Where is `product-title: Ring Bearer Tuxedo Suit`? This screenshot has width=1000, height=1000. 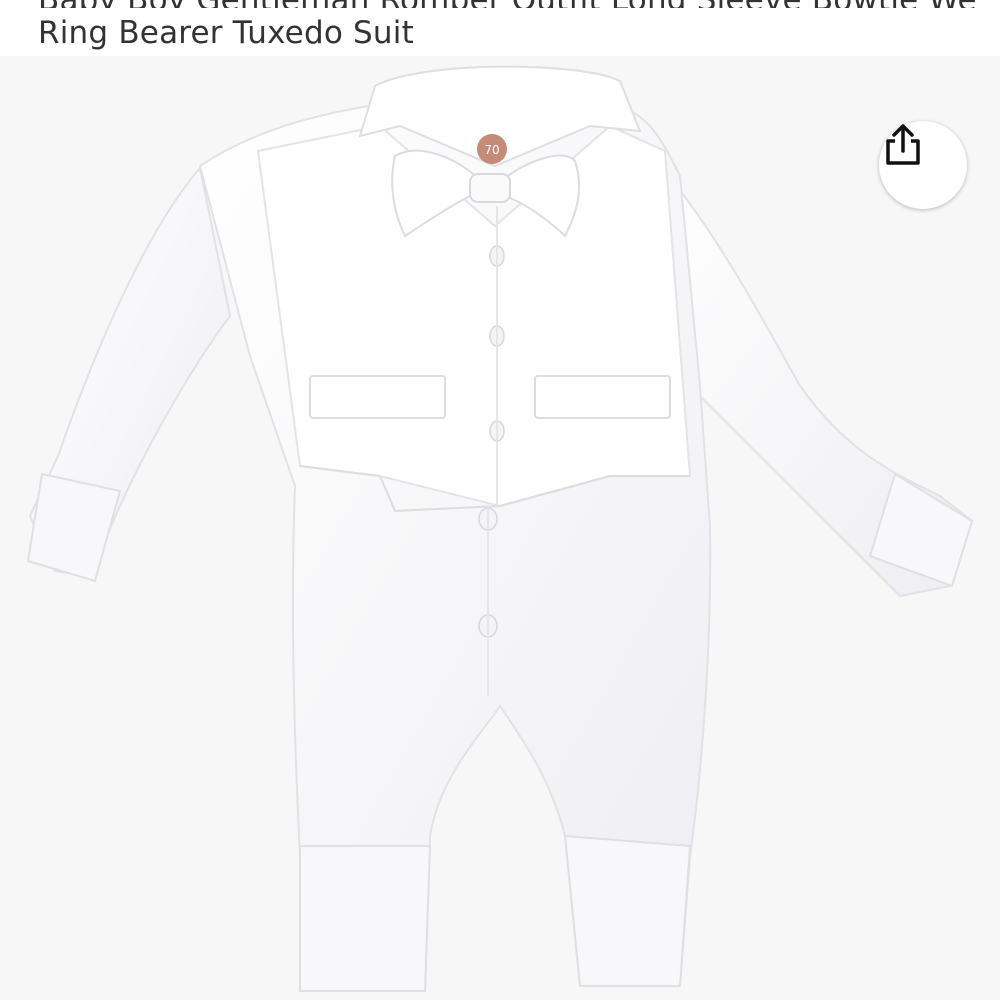 product-title: Ring Bearer Tuxedo Suit is located at coordinates (226, 33).